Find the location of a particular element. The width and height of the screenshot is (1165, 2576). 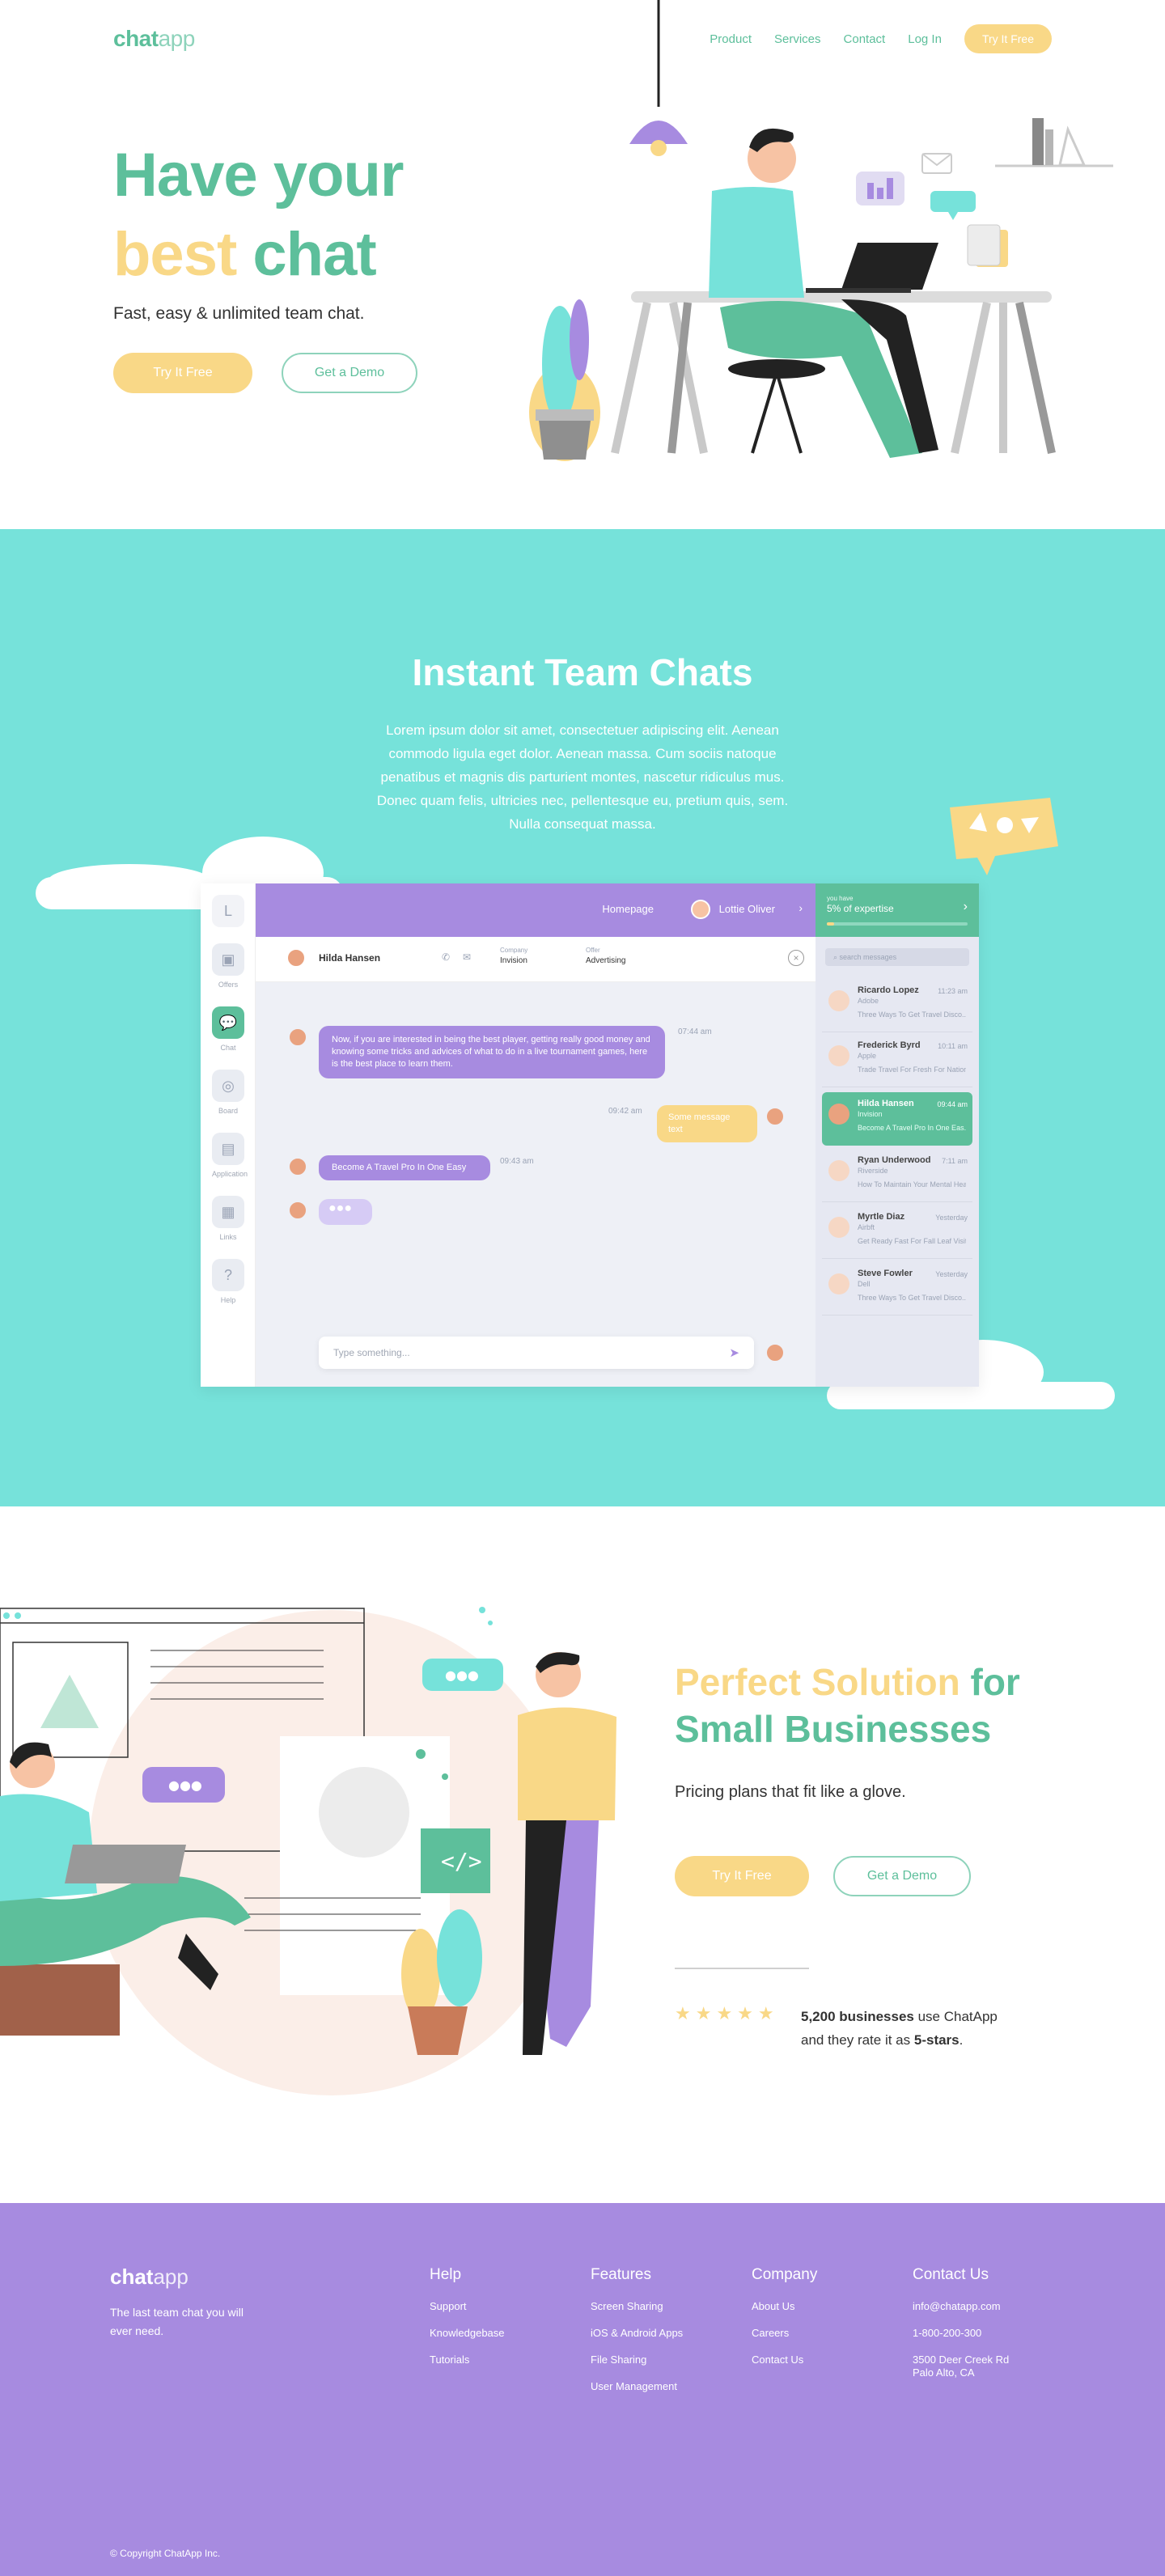

sidebar-item-application: ▤ Application is located at coordinates (230, 1155).